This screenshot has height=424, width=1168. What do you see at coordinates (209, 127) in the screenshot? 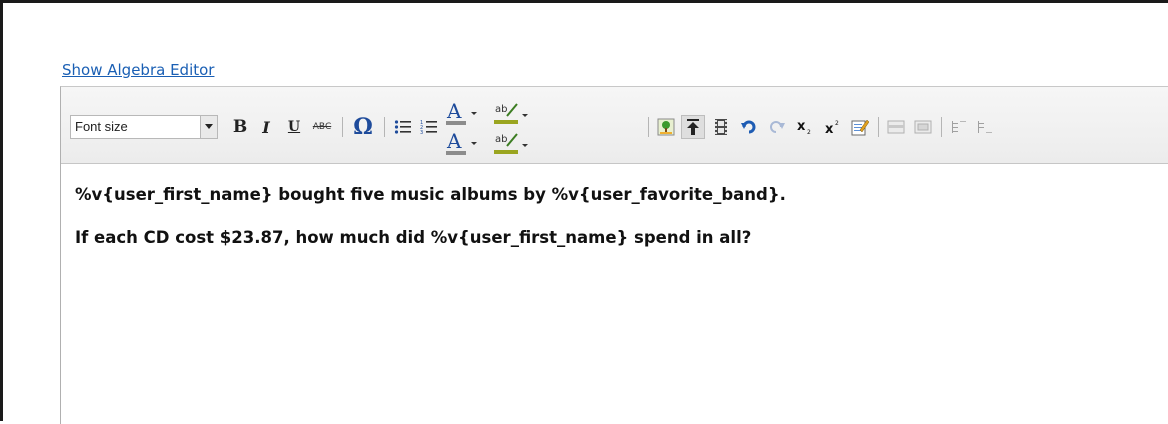
I see `dropdown-arrow-icon` at bounding box center [209, 127].